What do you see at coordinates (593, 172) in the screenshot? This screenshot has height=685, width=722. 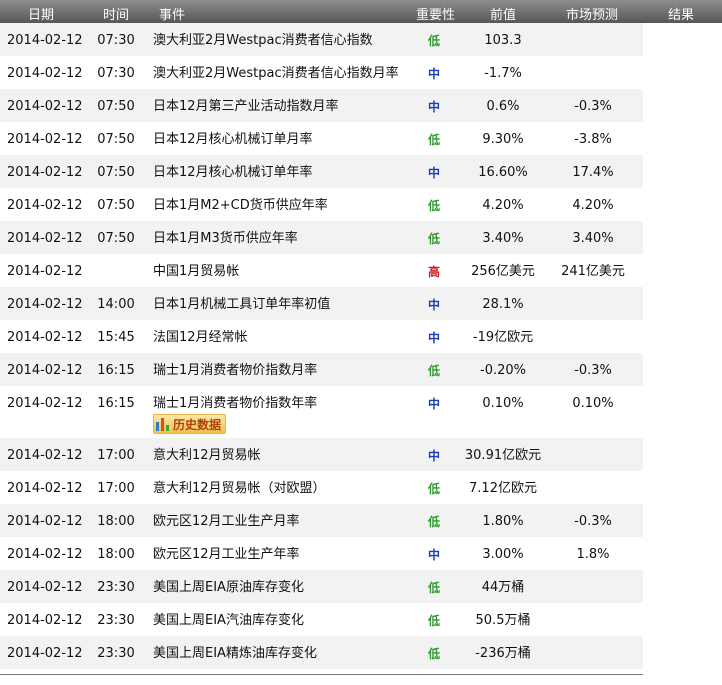 I see `cell-forecast: 17.4%` at bounding box center [593, 172].